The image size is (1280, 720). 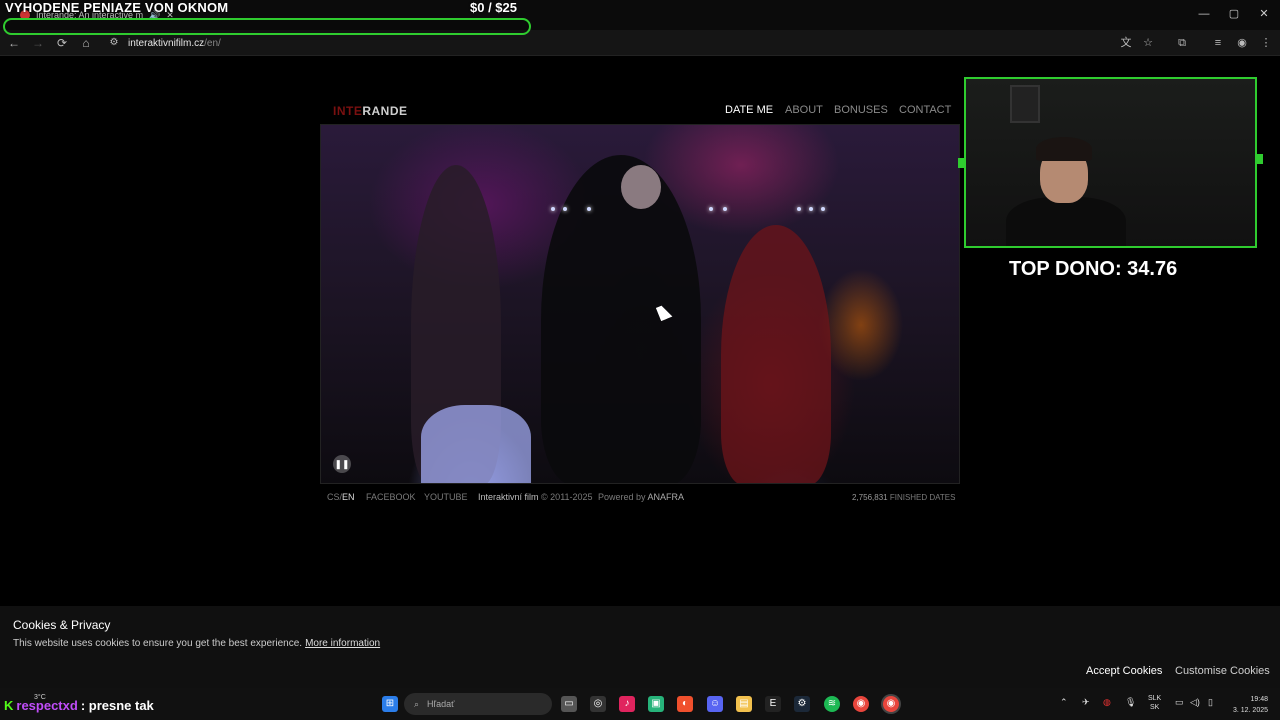 What do you see at coordinates (567, 497) in the screenshot?
I see `copyright-years: © 2011-2025` at bounding box center [567, 497].